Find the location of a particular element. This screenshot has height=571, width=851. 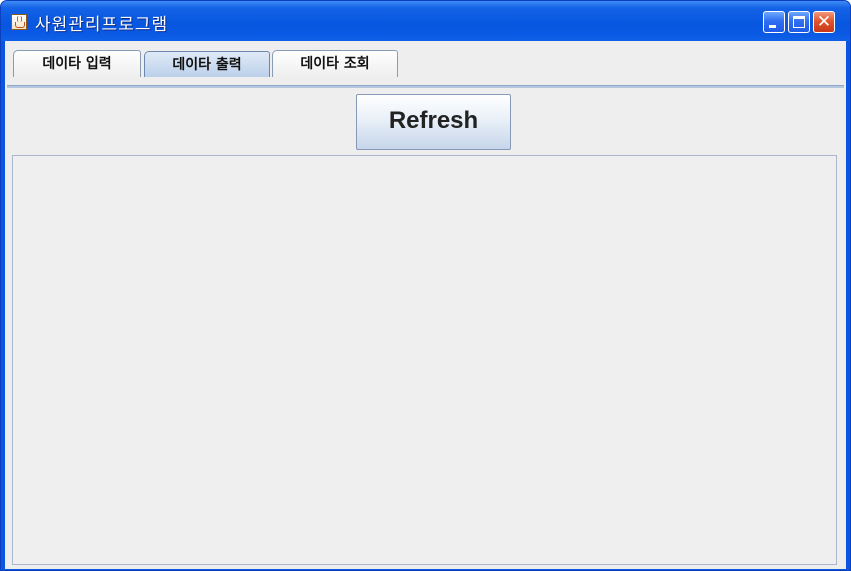

minimize-button is located at coordinates (774, 22).